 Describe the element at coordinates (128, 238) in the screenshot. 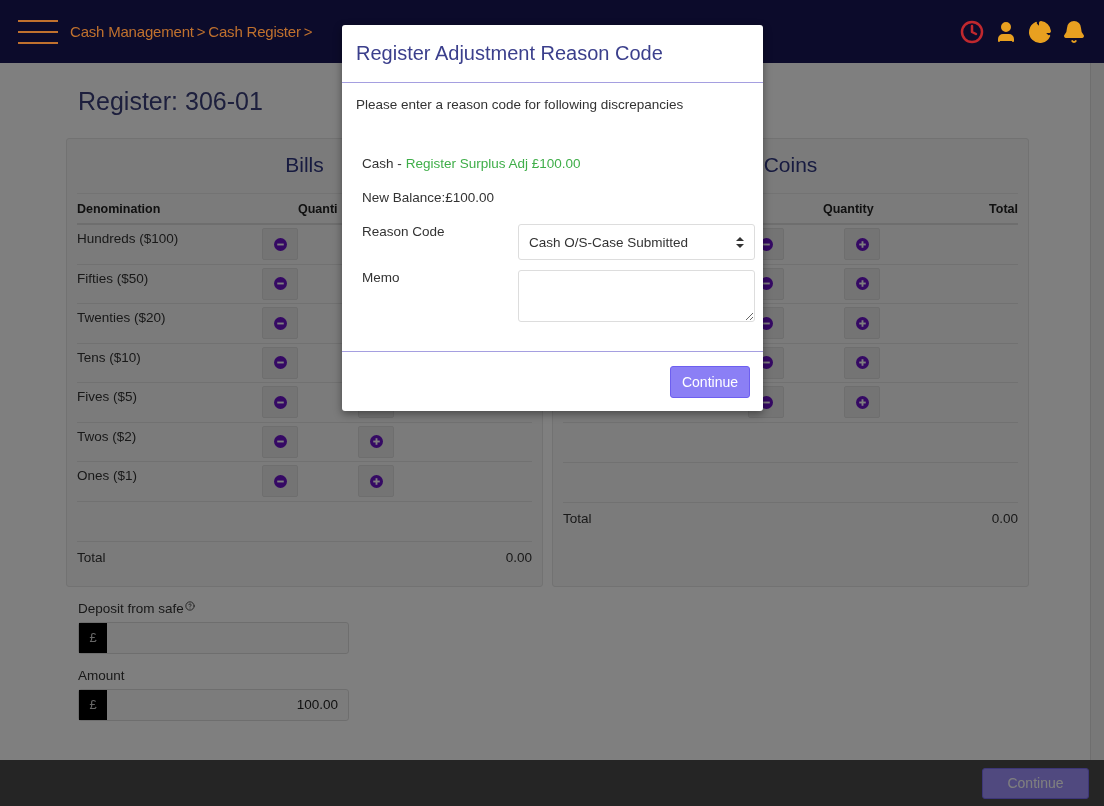

I see `denomination-label: Hundreds ($100)` at that location.